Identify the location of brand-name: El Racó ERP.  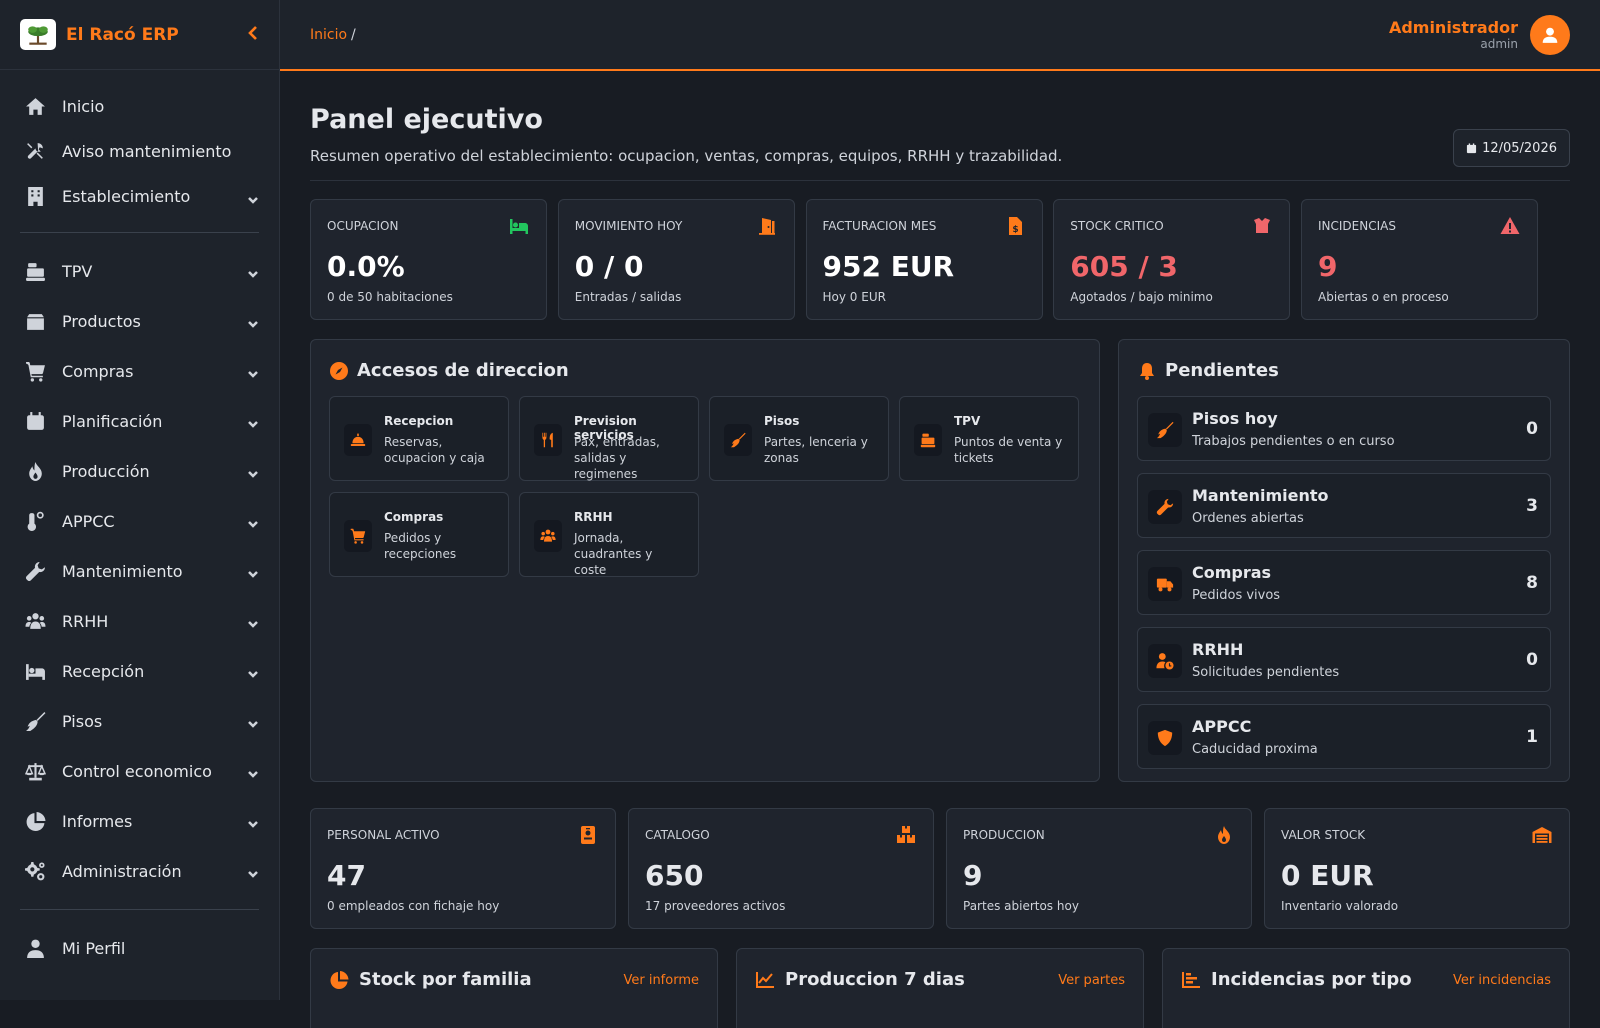
(156, 35).